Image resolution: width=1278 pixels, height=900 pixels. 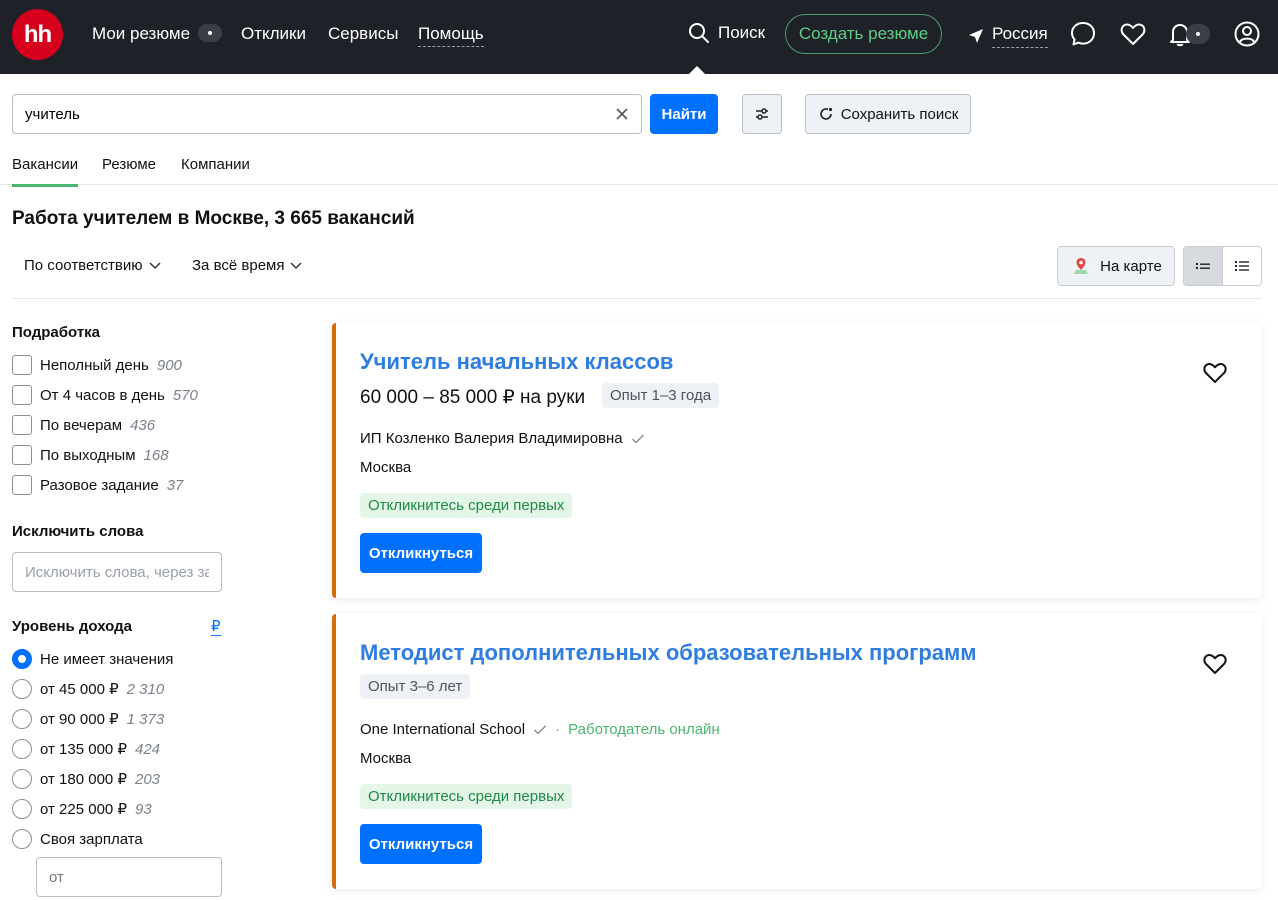 I want to click on nav-services: Сервисы, so click(x=363, y=34).